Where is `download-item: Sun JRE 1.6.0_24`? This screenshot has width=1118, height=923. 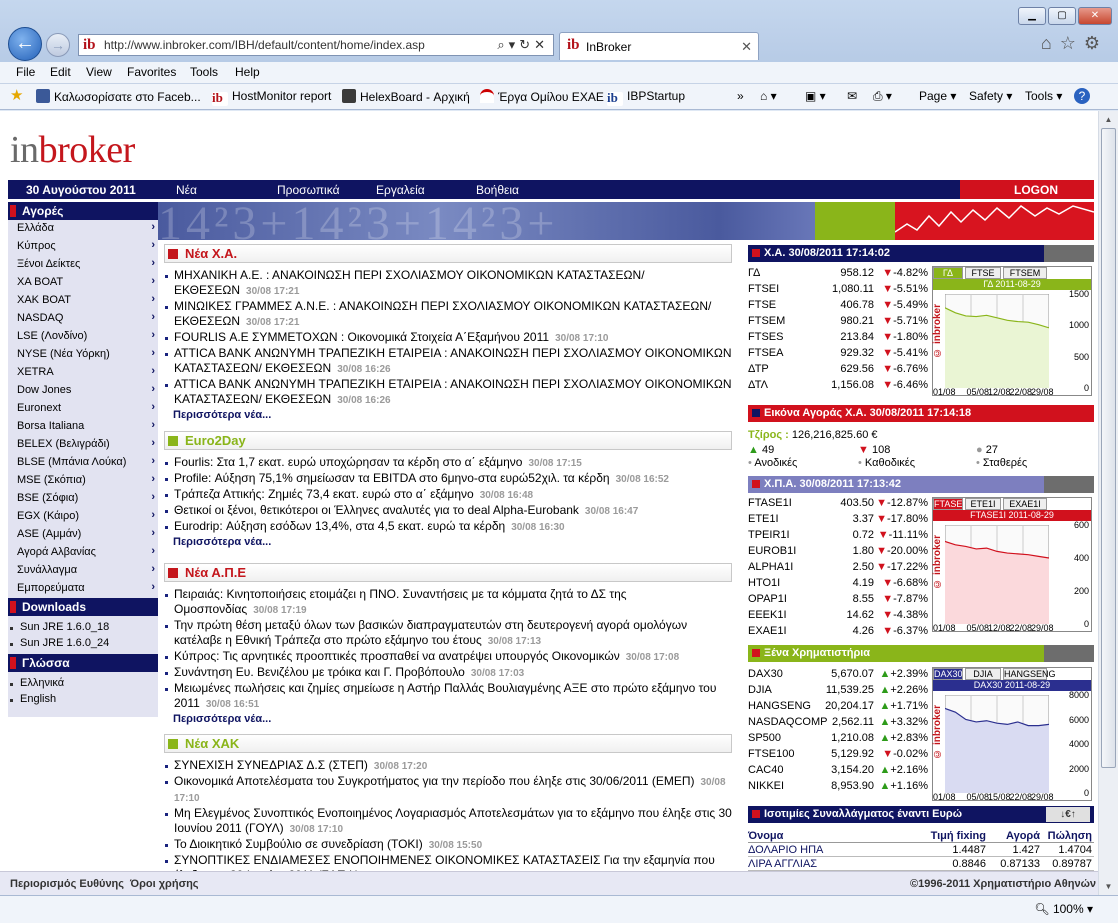 download-item: Sun JRE 1.6.0_24 is located at coordinates (83, 643).